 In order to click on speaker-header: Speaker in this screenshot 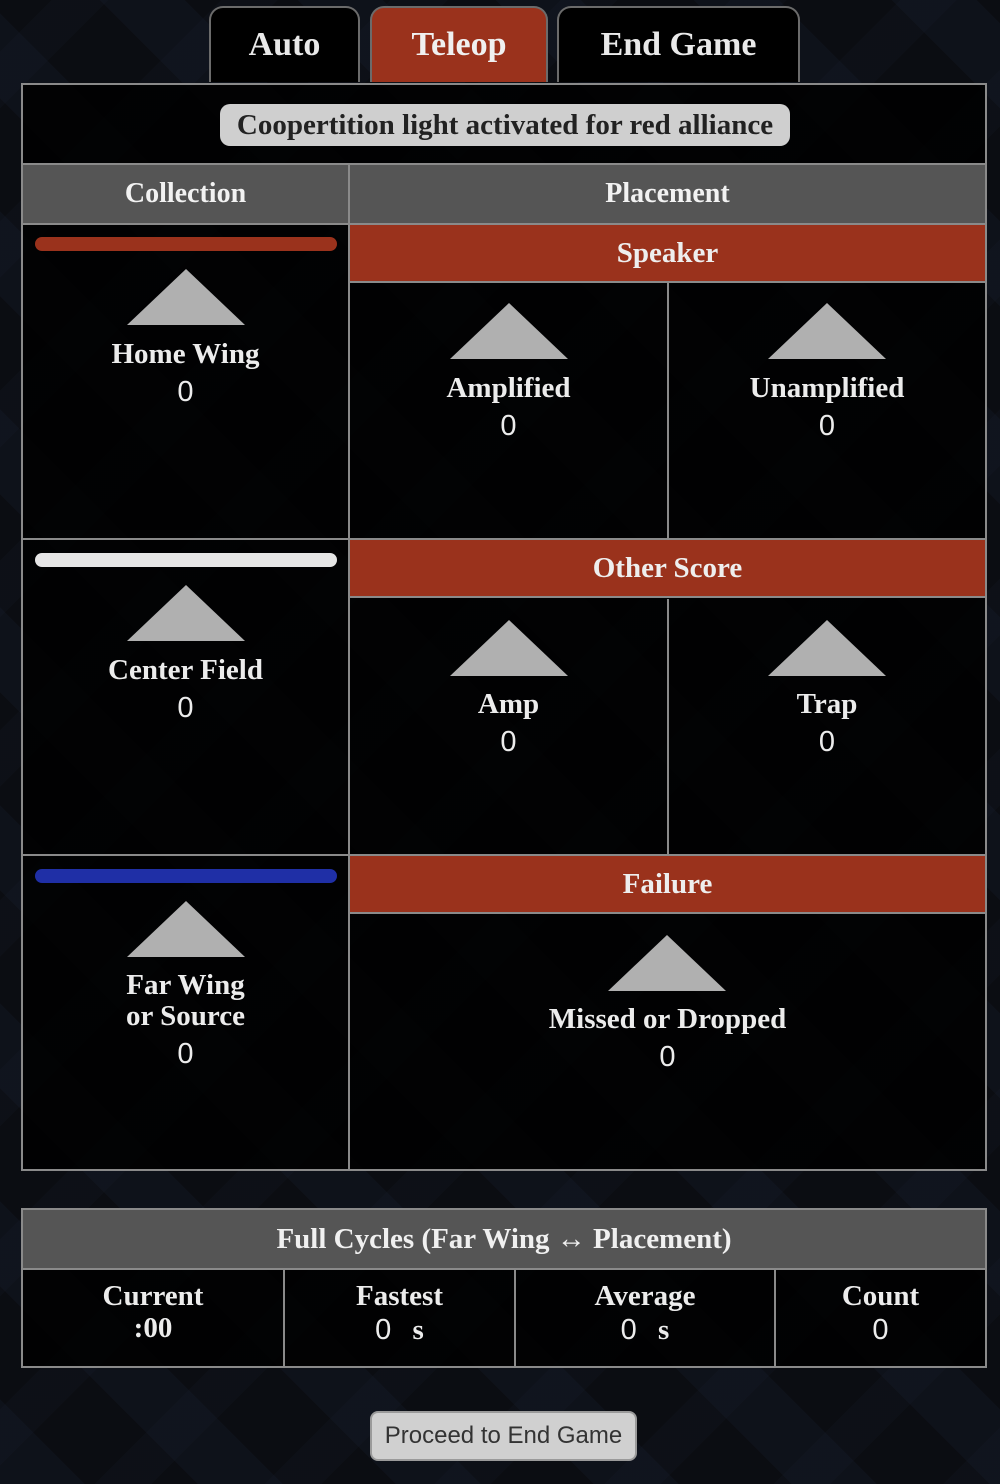, I will do `click(667, 254)`.